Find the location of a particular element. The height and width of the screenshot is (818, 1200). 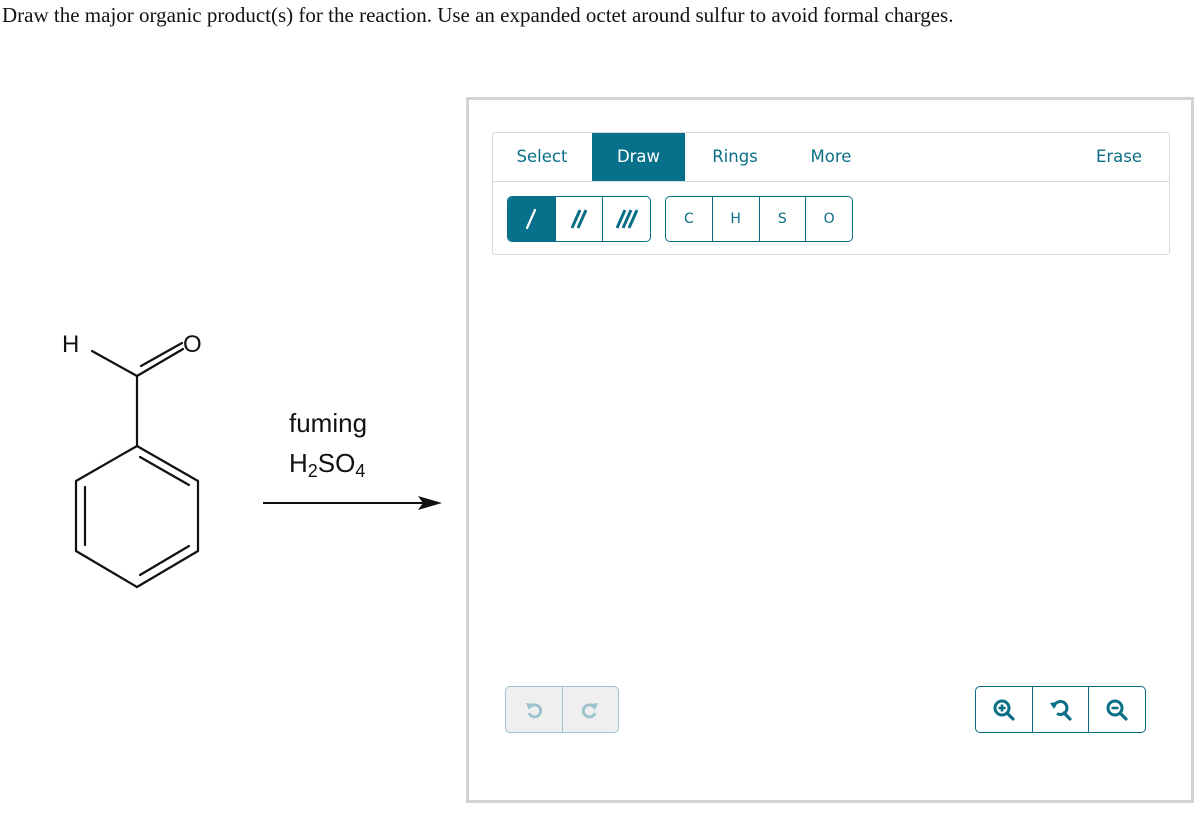

atom-hydrogen-button: H is located at coordinates (735, 219).